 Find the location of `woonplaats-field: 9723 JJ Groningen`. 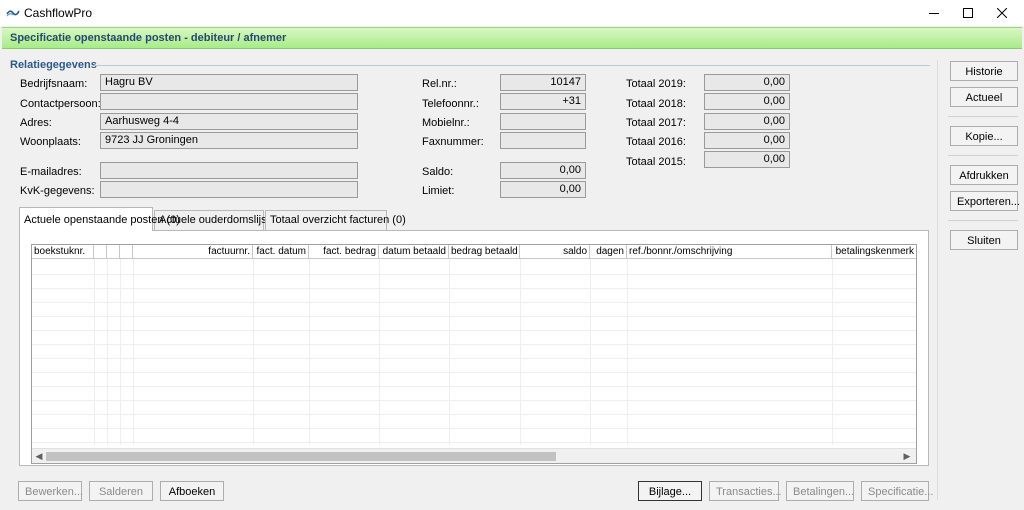

woonplaats-field: 9723 JJ Groningen is located at coordinates (229, 140).